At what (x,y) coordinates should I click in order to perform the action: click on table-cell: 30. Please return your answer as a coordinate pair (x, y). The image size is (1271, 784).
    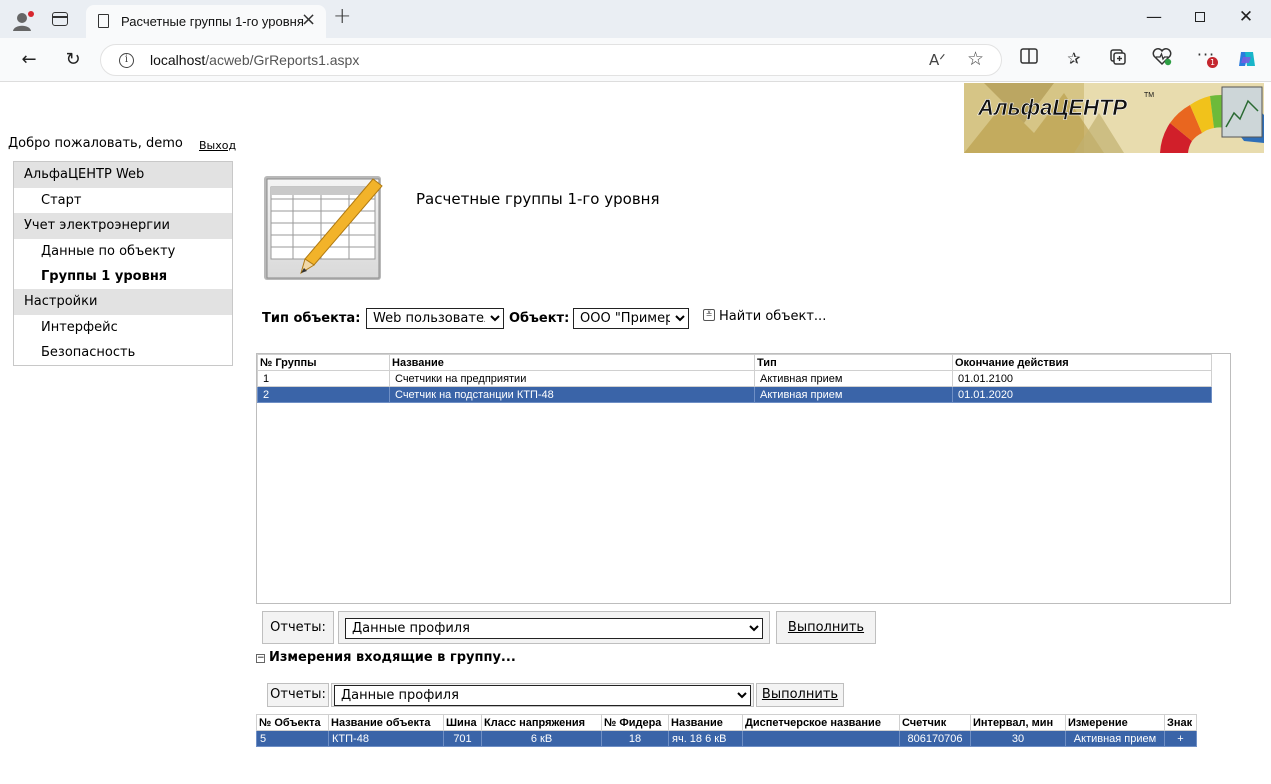
    Looking at the image, I should click on (1018, 738).